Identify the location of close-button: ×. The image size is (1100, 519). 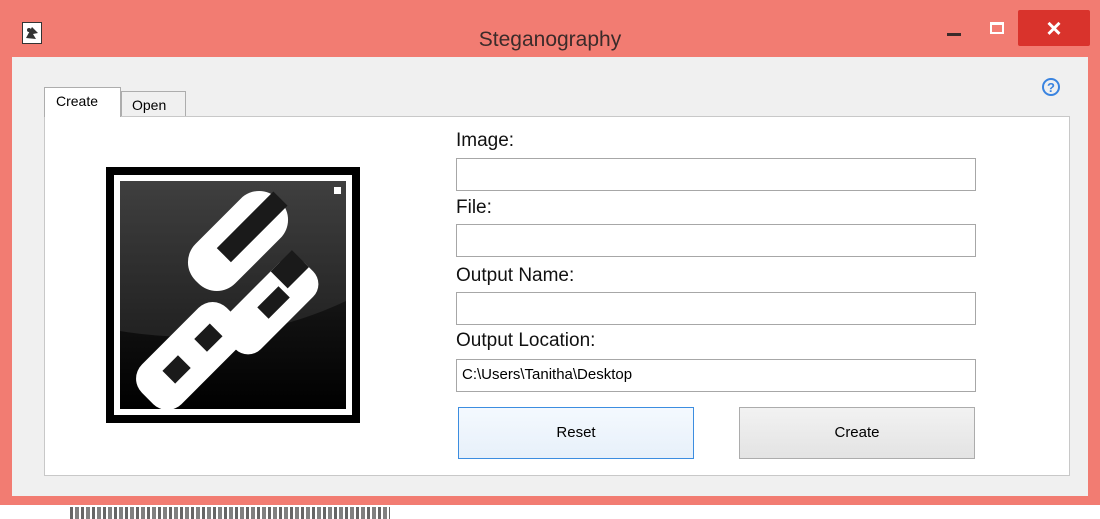
(1054, 28).